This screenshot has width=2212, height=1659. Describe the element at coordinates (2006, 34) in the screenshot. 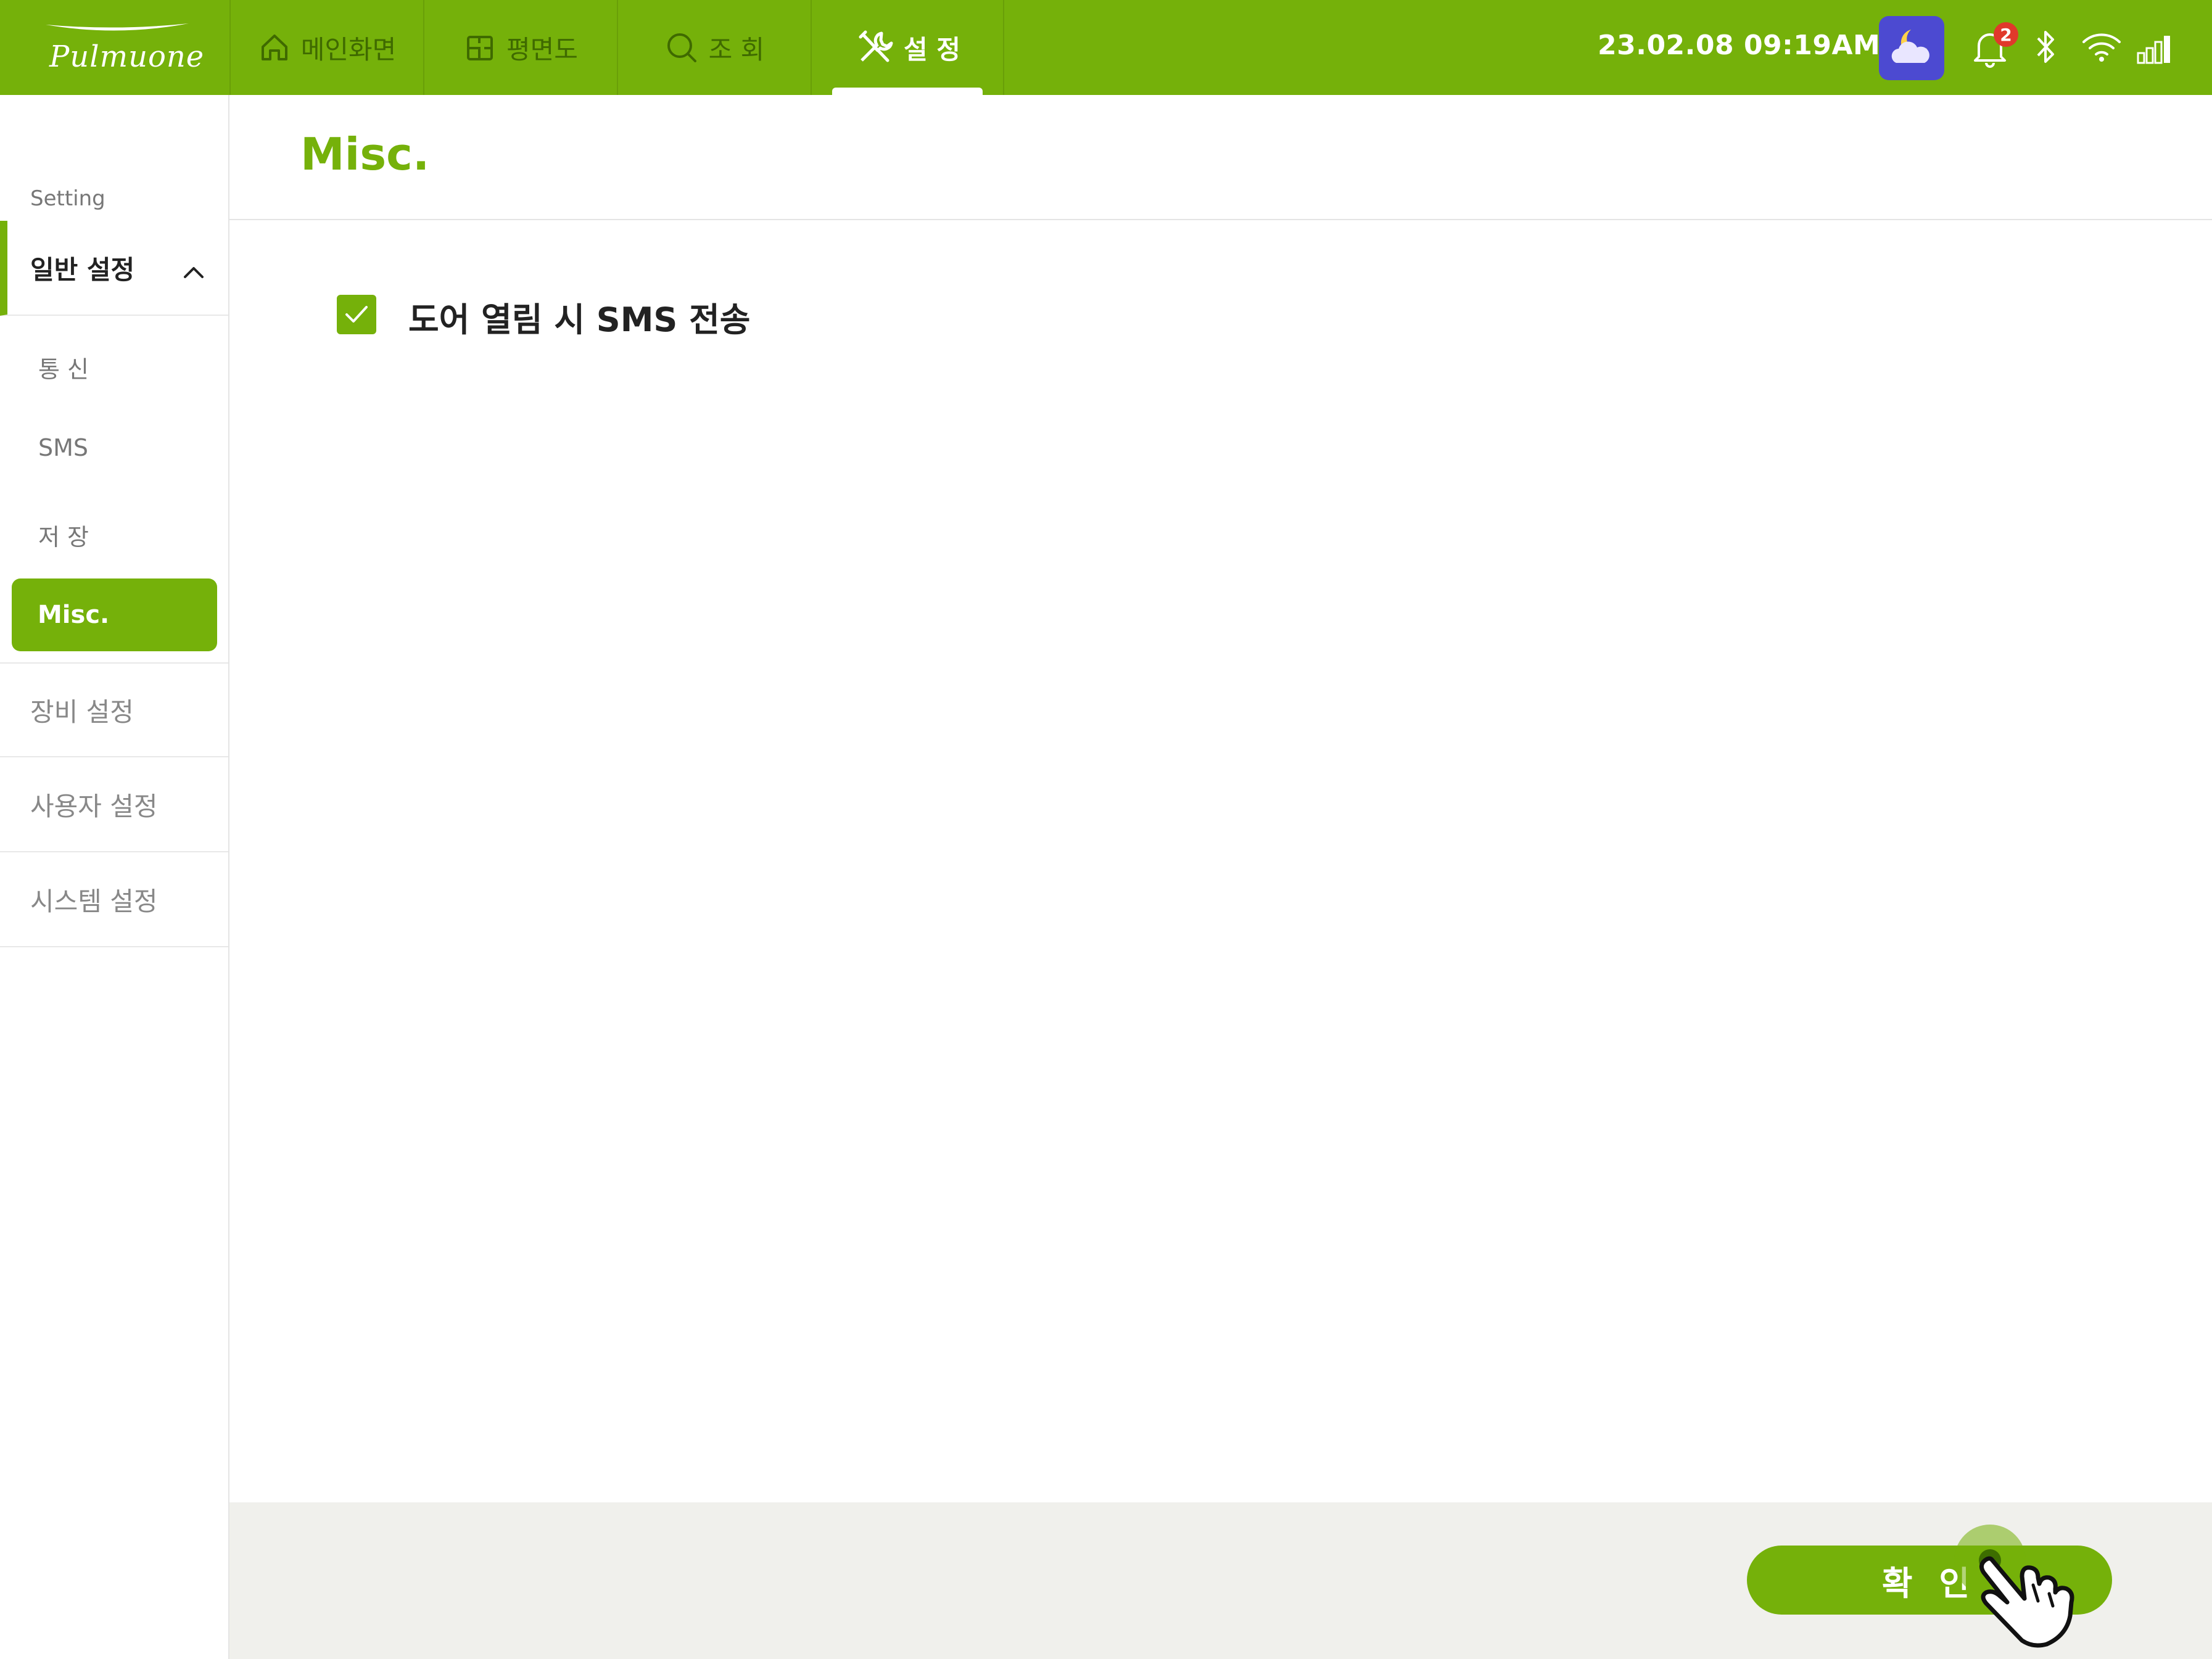

I see `notification-badge: 2` at that location.